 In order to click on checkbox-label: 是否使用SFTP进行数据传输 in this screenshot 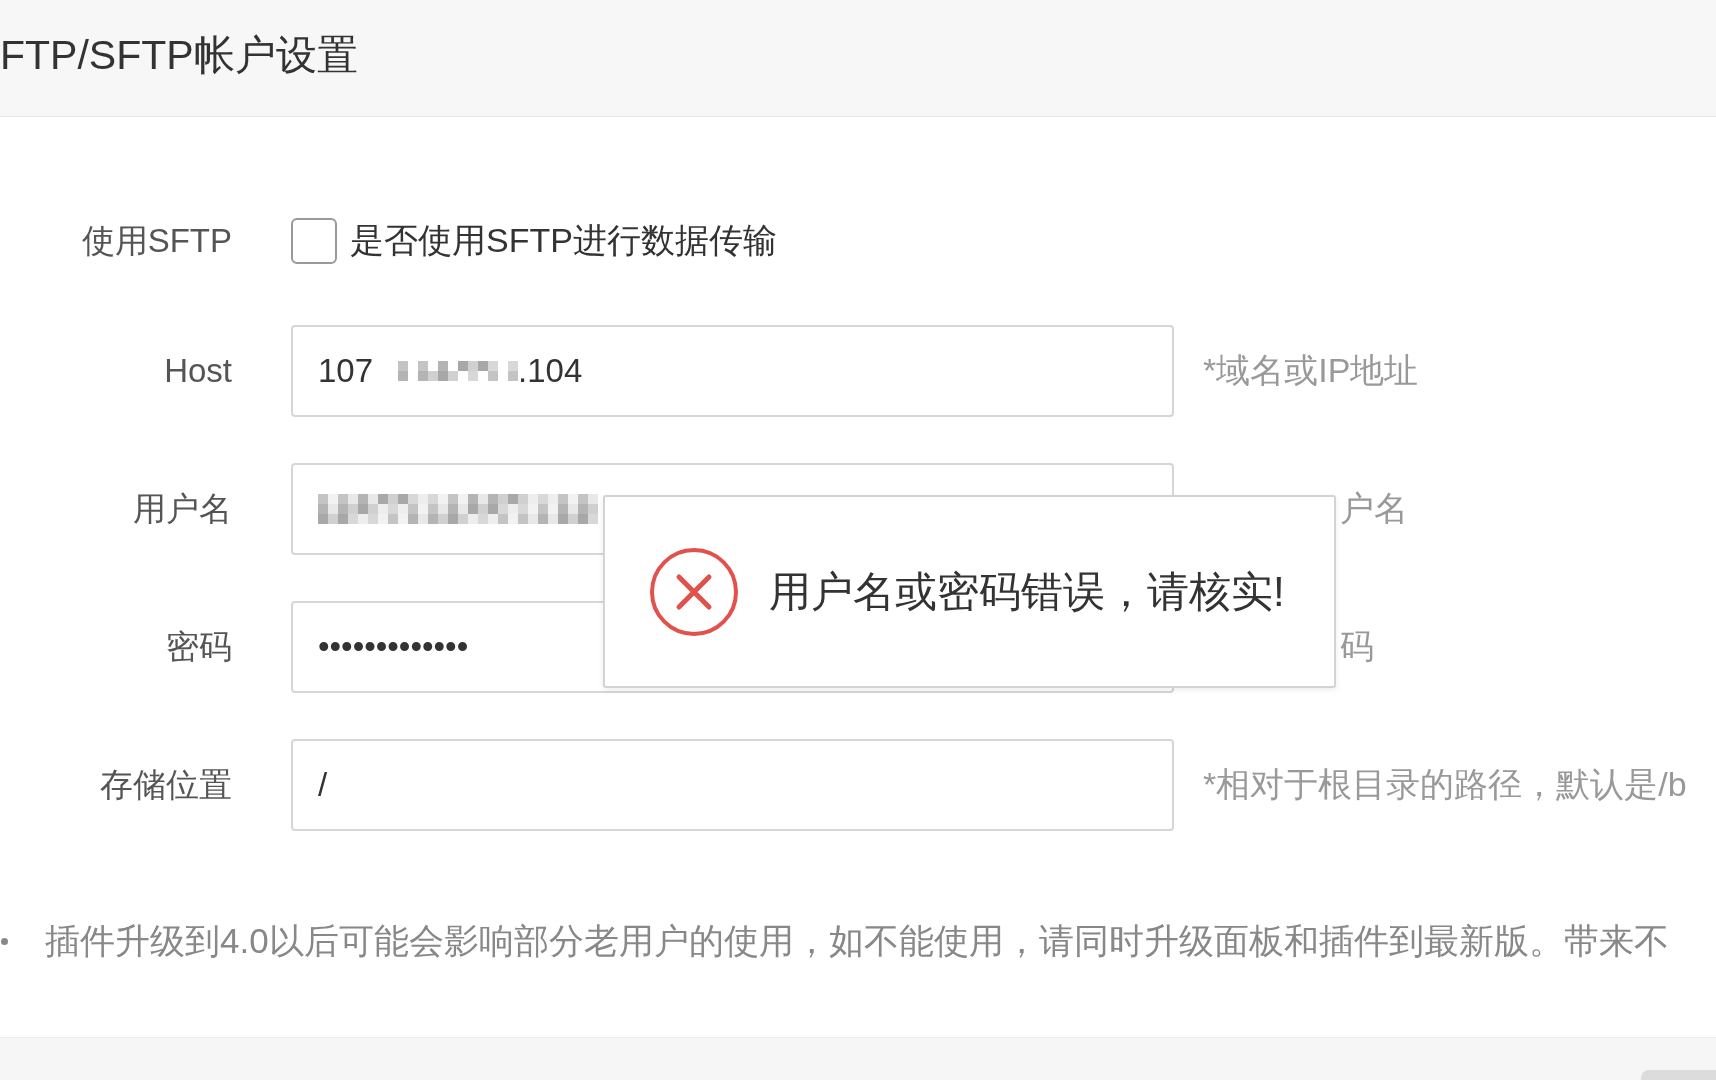, I will do `click(563, 240)`.